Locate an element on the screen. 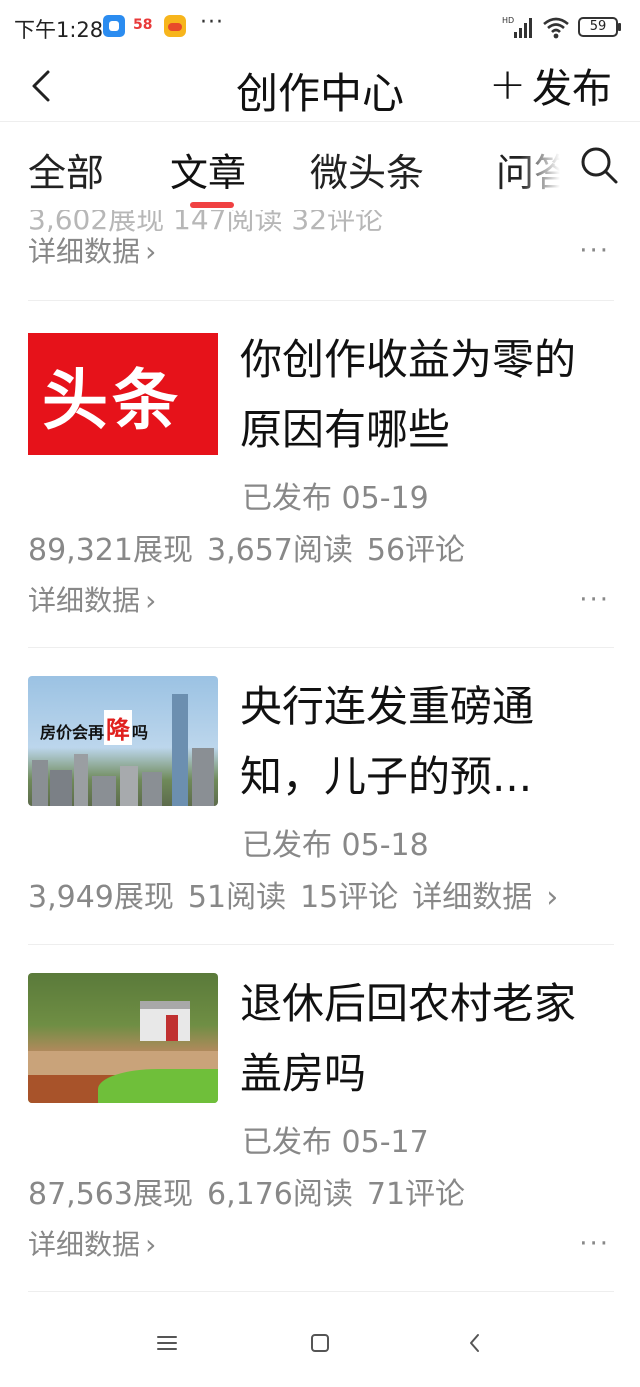 Image resolution: width=640 pixels, height=1387 pixels. home-icon is located at coordinates (320, 1343).